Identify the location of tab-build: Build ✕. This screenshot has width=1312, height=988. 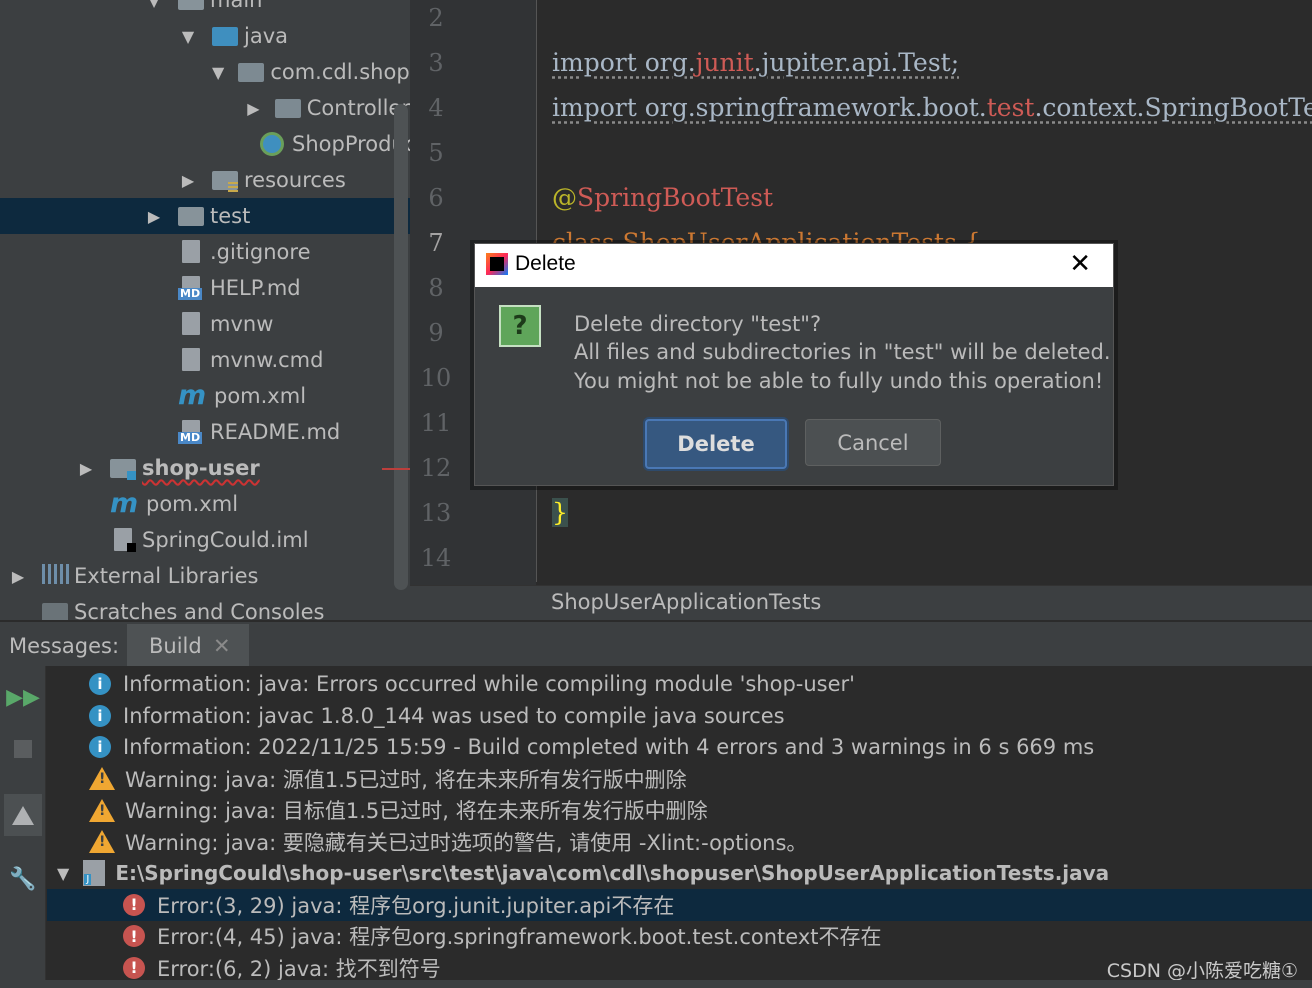
(188, 646).